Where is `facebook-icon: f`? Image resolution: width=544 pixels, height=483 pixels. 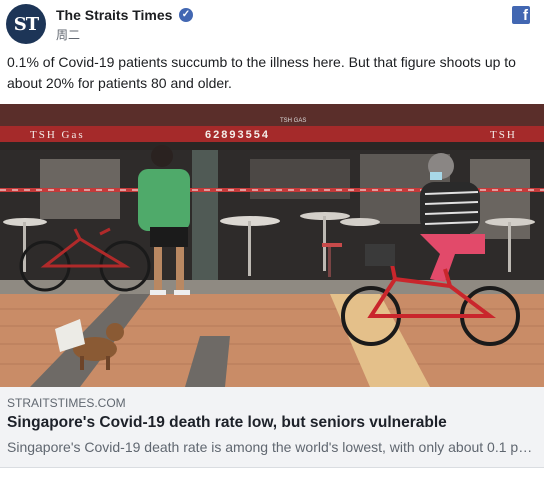
facebook-icon: f is located at coordinates (521, 15).